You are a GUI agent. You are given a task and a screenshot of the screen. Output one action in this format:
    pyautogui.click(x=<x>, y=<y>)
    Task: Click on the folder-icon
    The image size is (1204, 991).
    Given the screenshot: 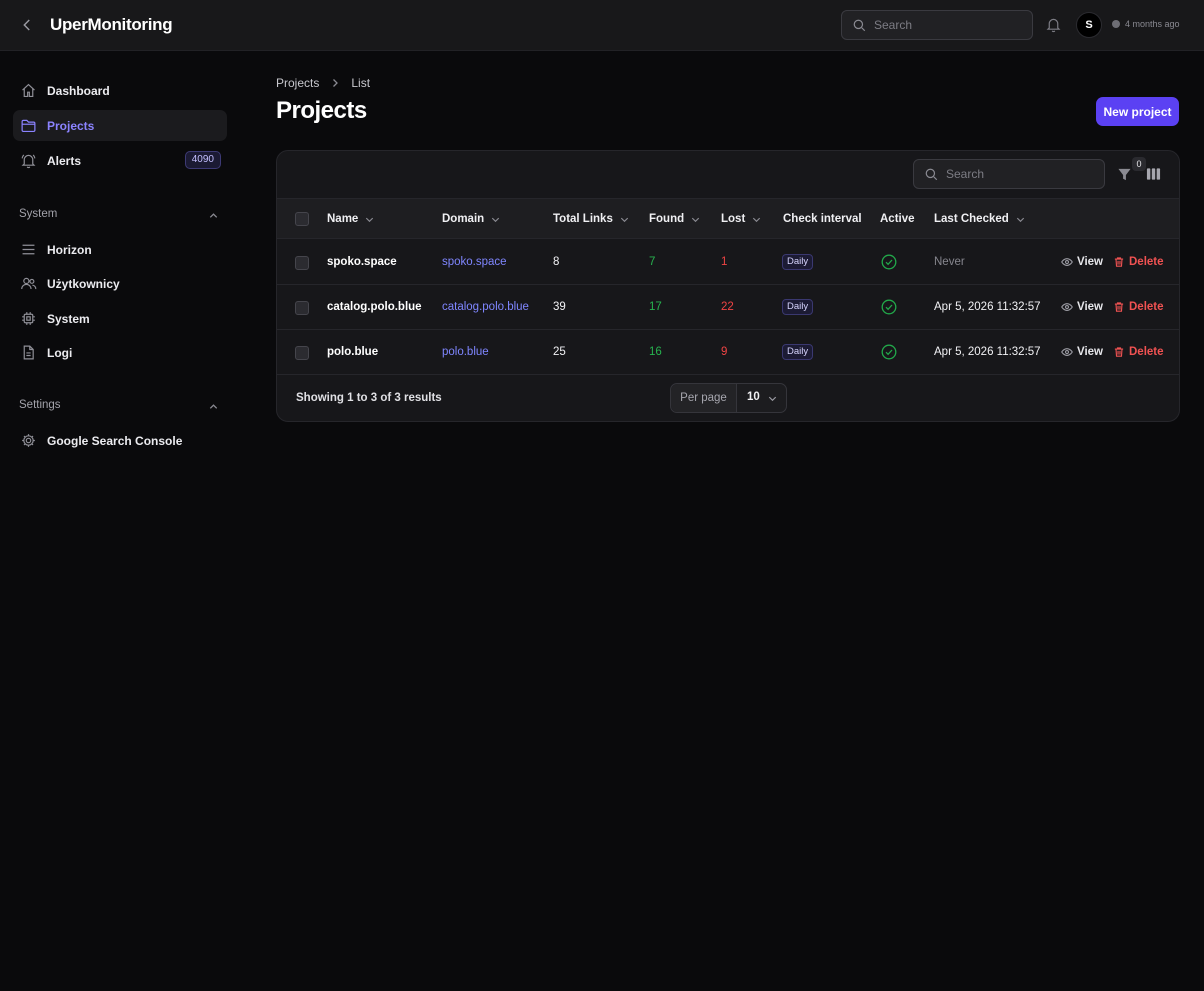 What is the action you would take?
    pyautogui.click(x=28, y=125)
    